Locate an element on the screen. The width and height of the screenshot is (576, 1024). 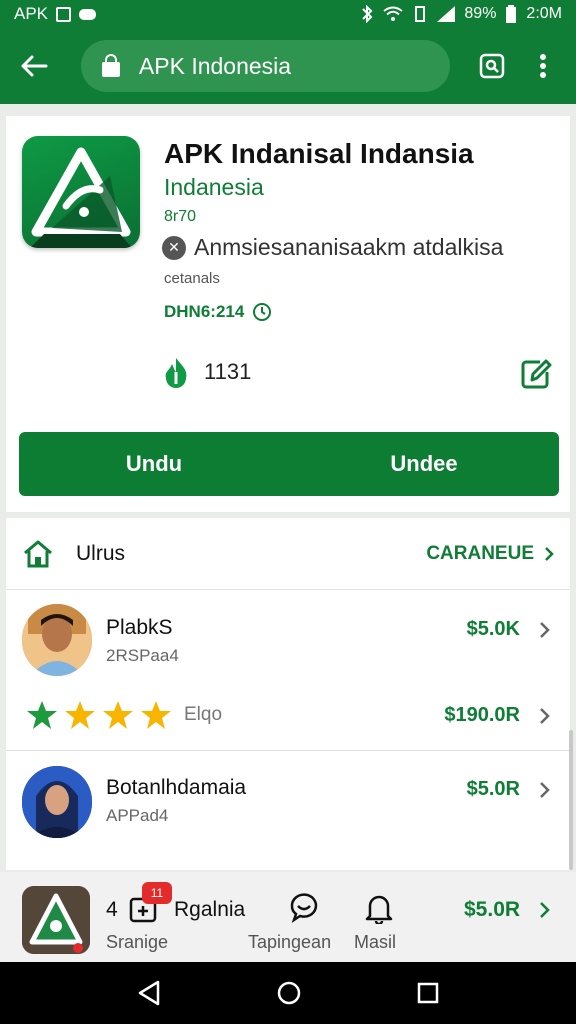
item-price: $5.0K is located at coordinates (493, 629).